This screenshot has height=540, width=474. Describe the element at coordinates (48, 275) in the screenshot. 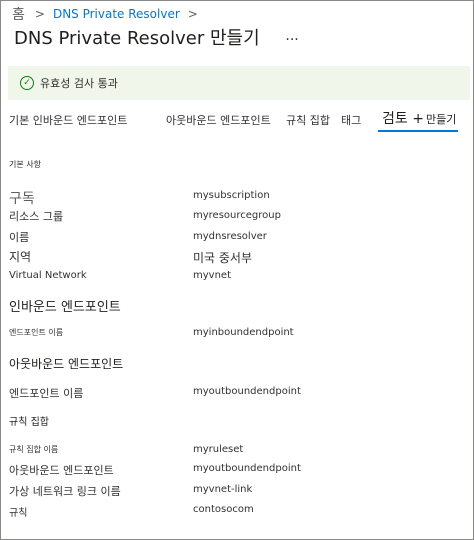

I see `label-virtual-network: Virtual Network` at that location.